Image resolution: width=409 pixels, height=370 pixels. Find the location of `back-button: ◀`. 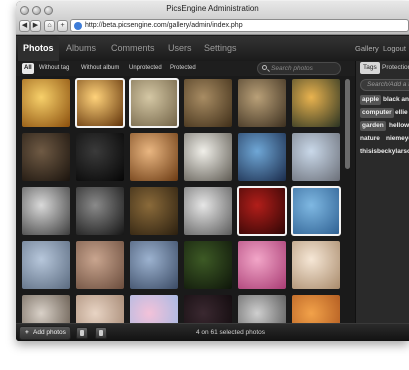

back-button: ◀ is located at coordinates (24, 26).